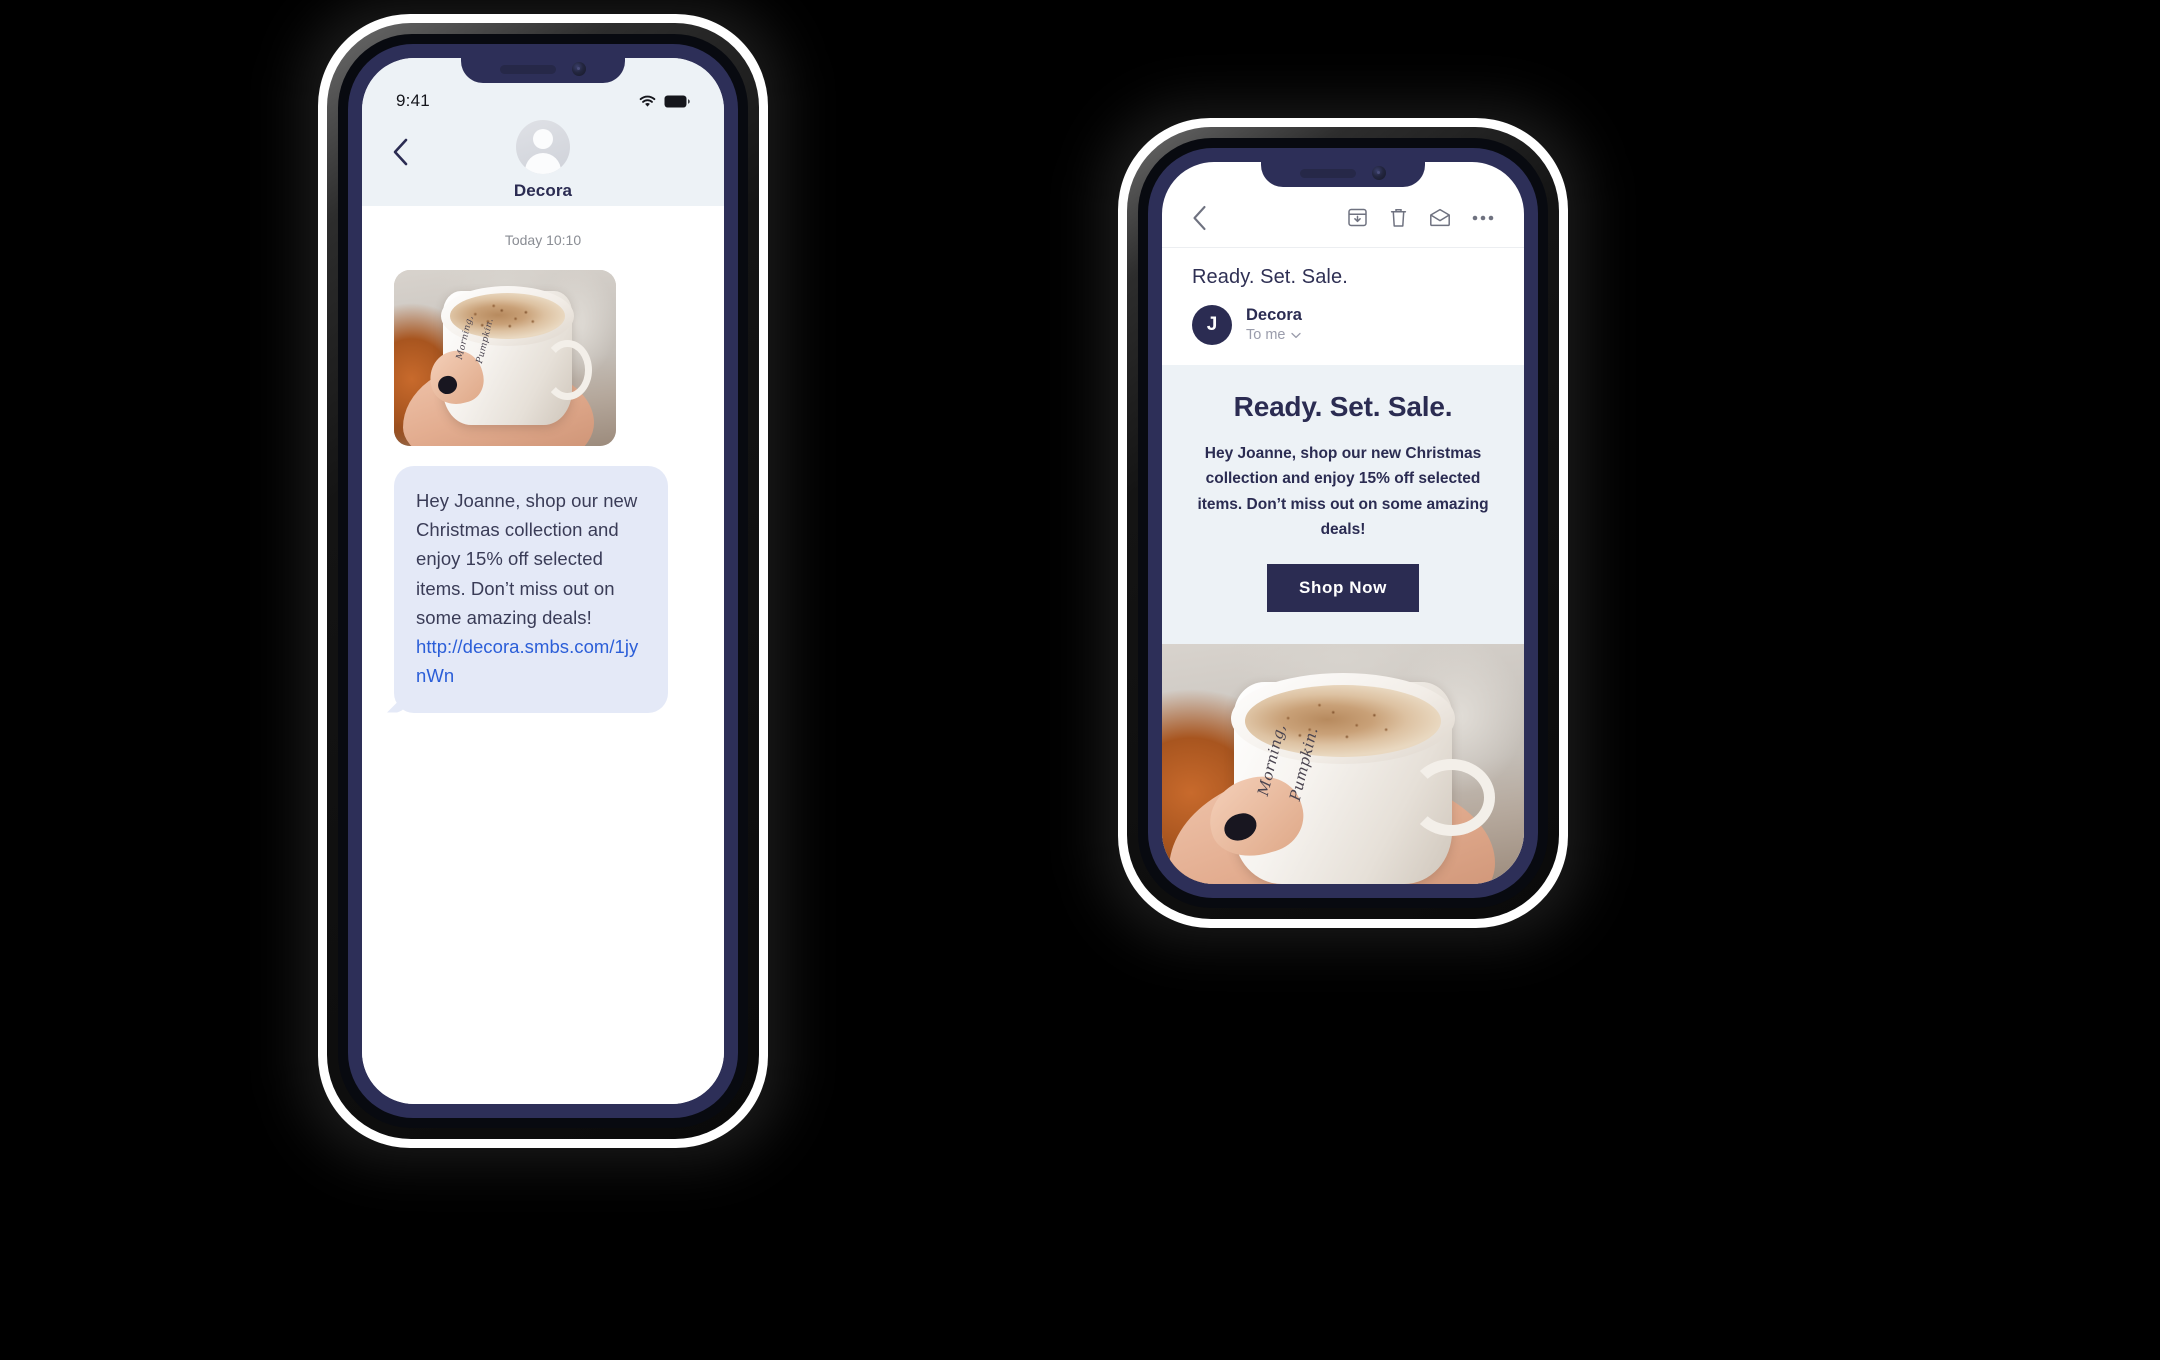 This screenshot has height=1360, width=2160. I want to click on wifi-icon, so click(647, 101).